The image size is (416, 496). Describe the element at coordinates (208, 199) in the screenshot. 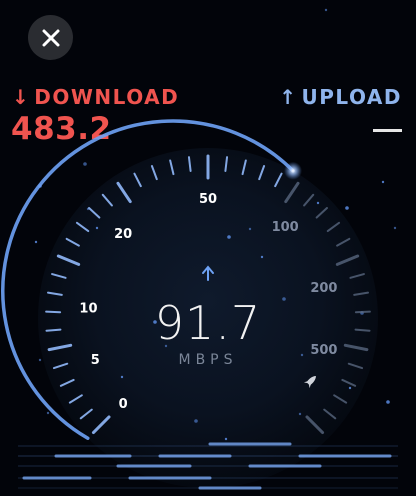

I see `gauge-scale-label: 50` at that location.